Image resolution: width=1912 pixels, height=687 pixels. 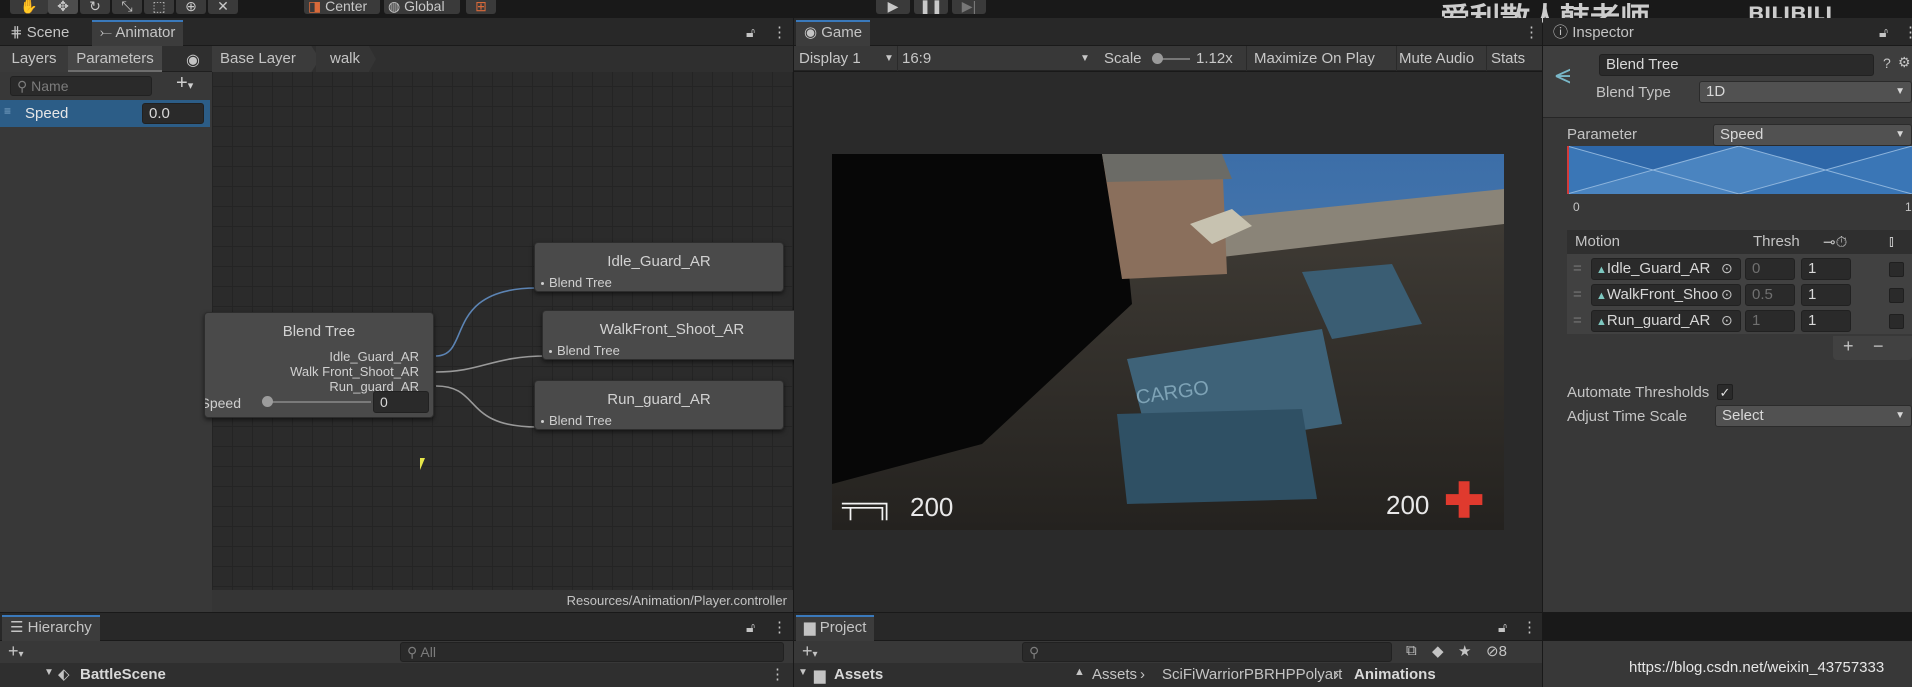 I want to click on inspector-more-icon: ⋮, so click(x=1907, y=32).